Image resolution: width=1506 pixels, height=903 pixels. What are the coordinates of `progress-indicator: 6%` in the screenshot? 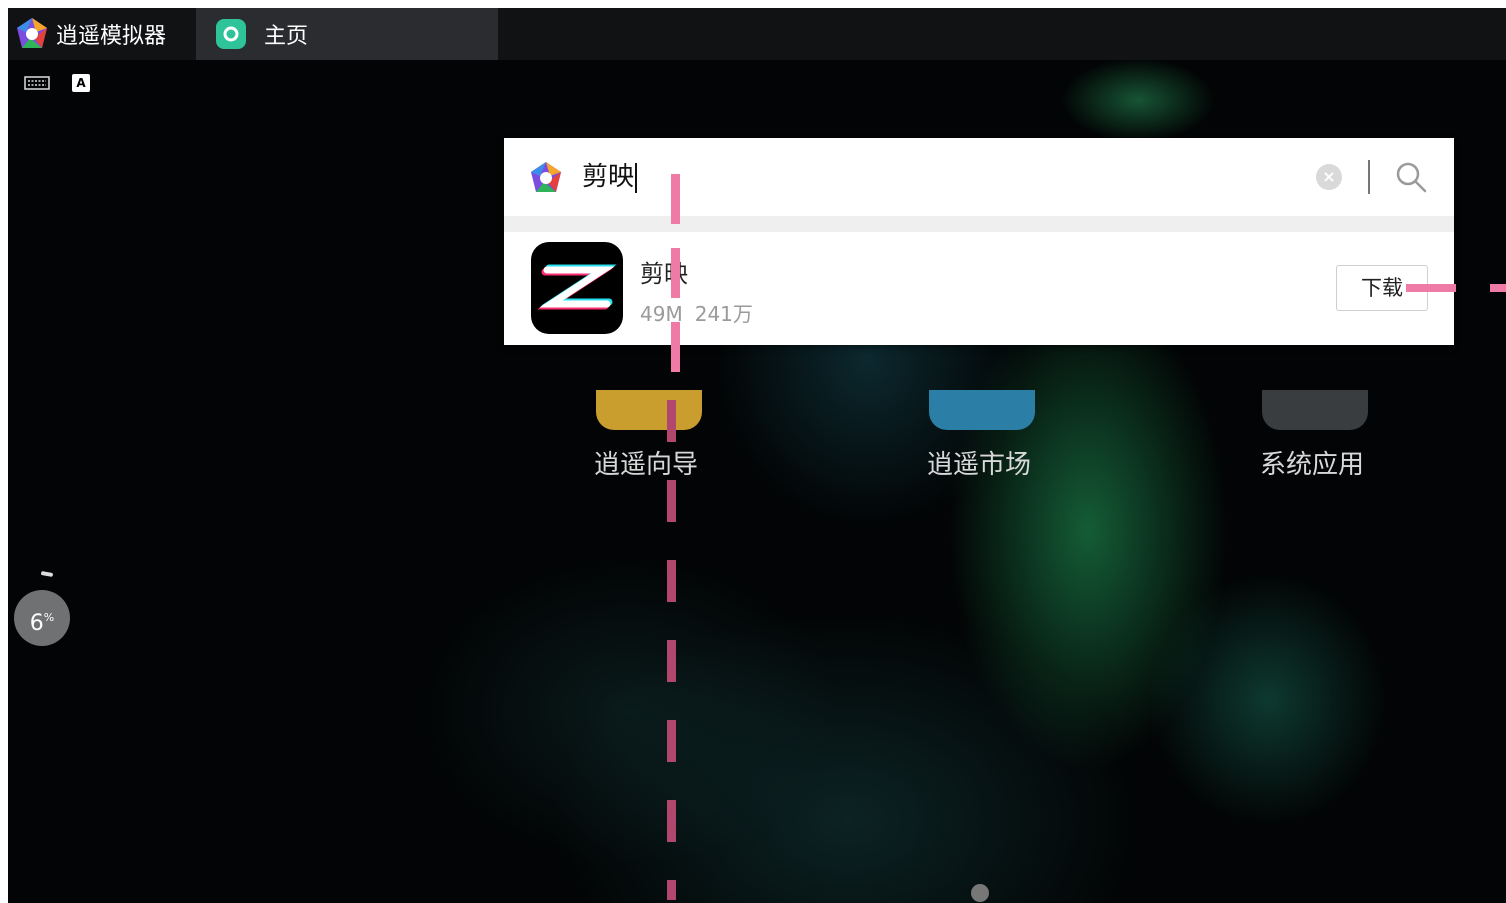 It's located at (42, 618).